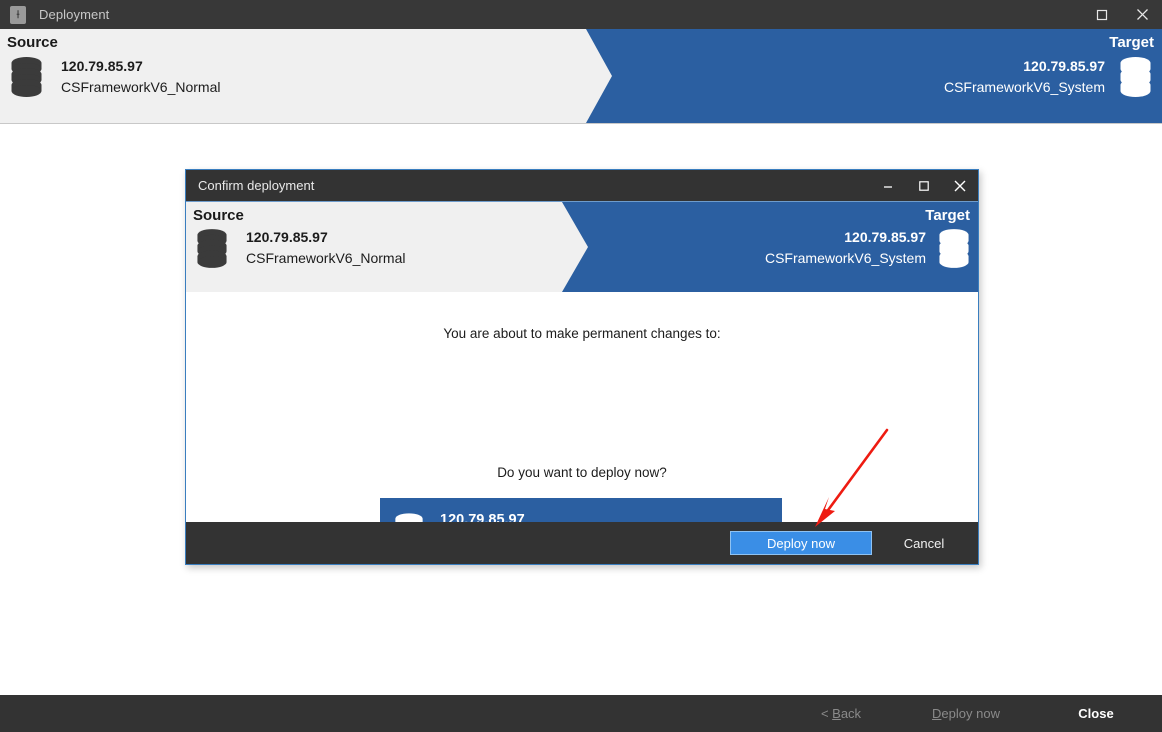 The height and width of the screenshot is (732, 1162). What do you see at coordinates (937, 713) in the screenshot?
I see `deploy-accelerator: D` at bounding box center [937, 713].